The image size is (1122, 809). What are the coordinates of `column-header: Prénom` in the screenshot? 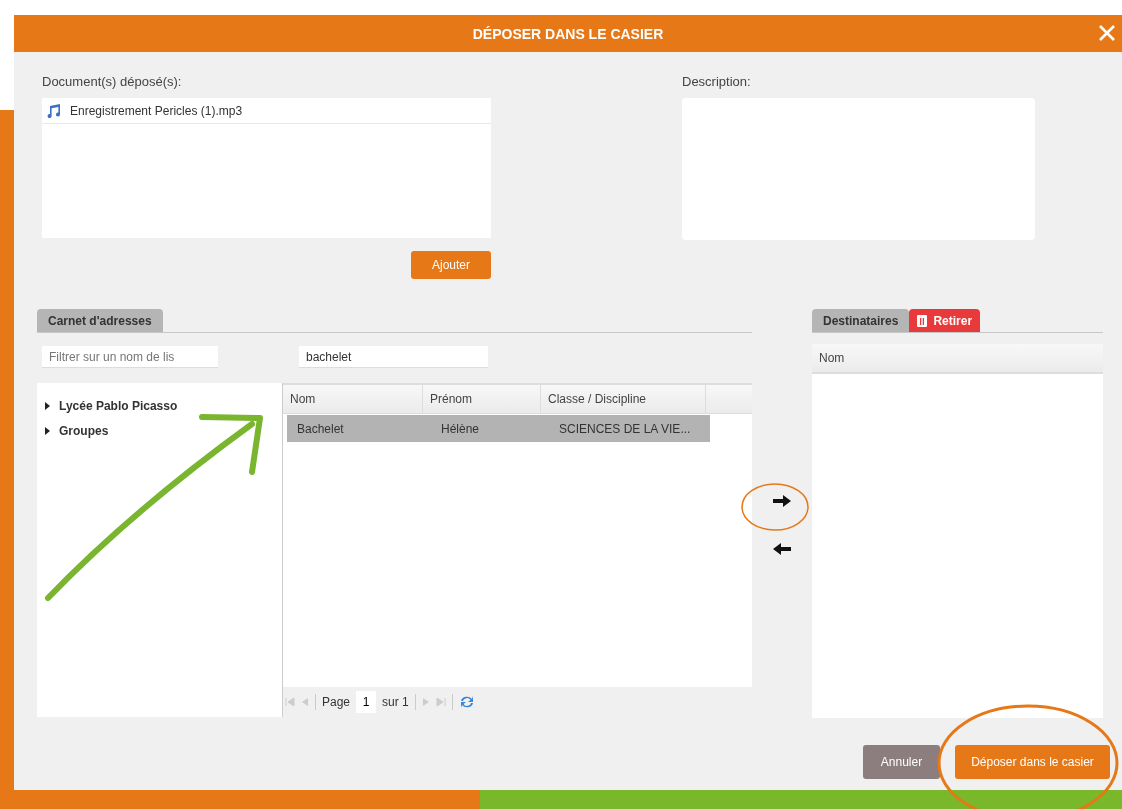 It's located at (482, 399).